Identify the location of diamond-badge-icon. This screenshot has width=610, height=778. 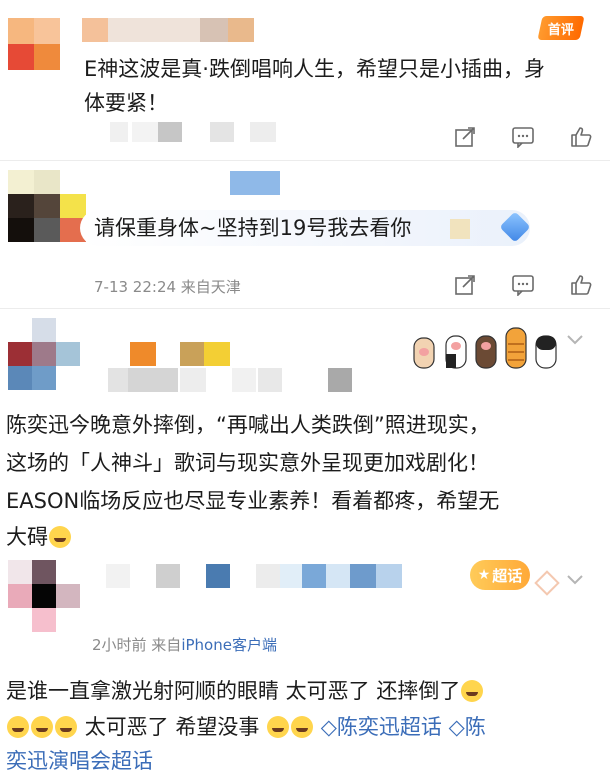
(515, 227).